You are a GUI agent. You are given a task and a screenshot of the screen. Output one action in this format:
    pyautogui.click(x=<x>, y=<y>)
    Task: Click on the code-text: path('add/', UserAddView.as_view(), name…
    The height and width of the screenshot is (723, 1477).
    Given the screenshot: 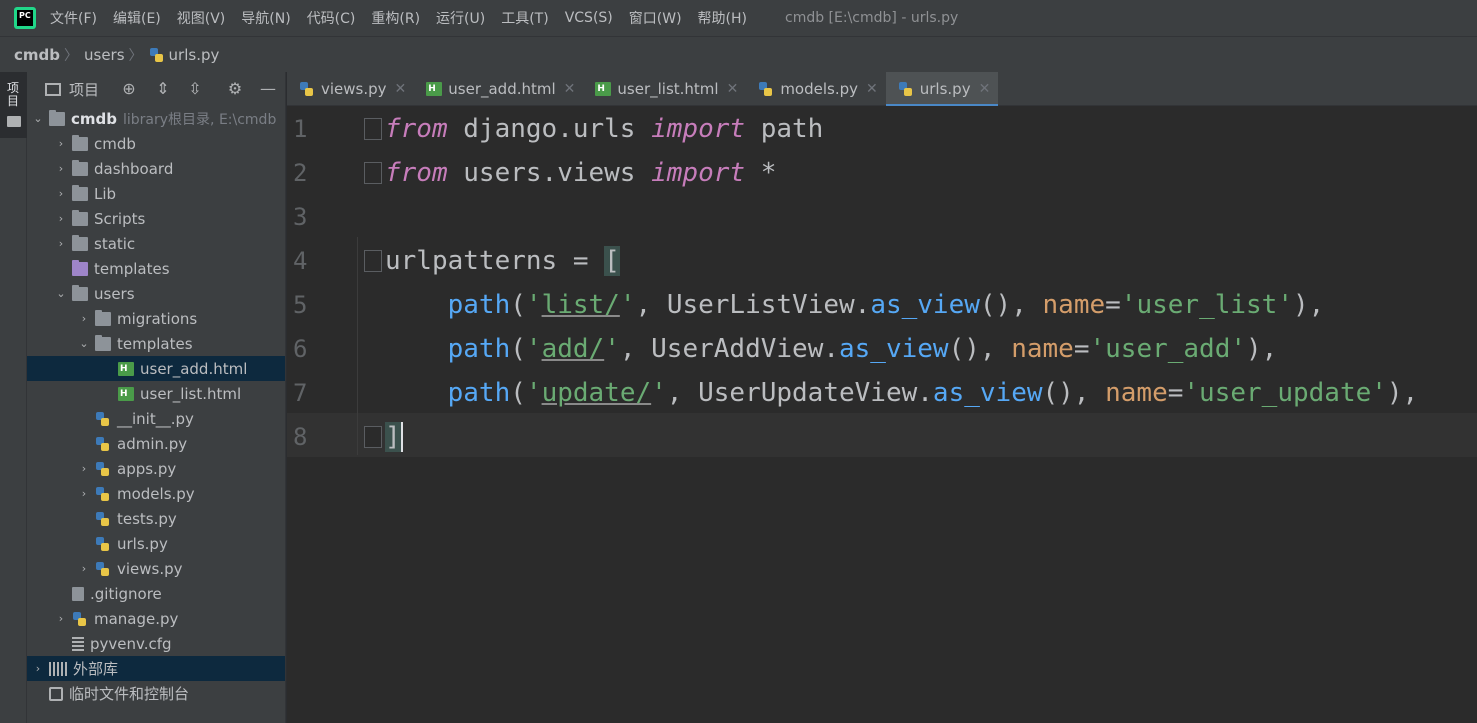 What is the action you would take?
    pyautogui.click(x=862, y=349)
    